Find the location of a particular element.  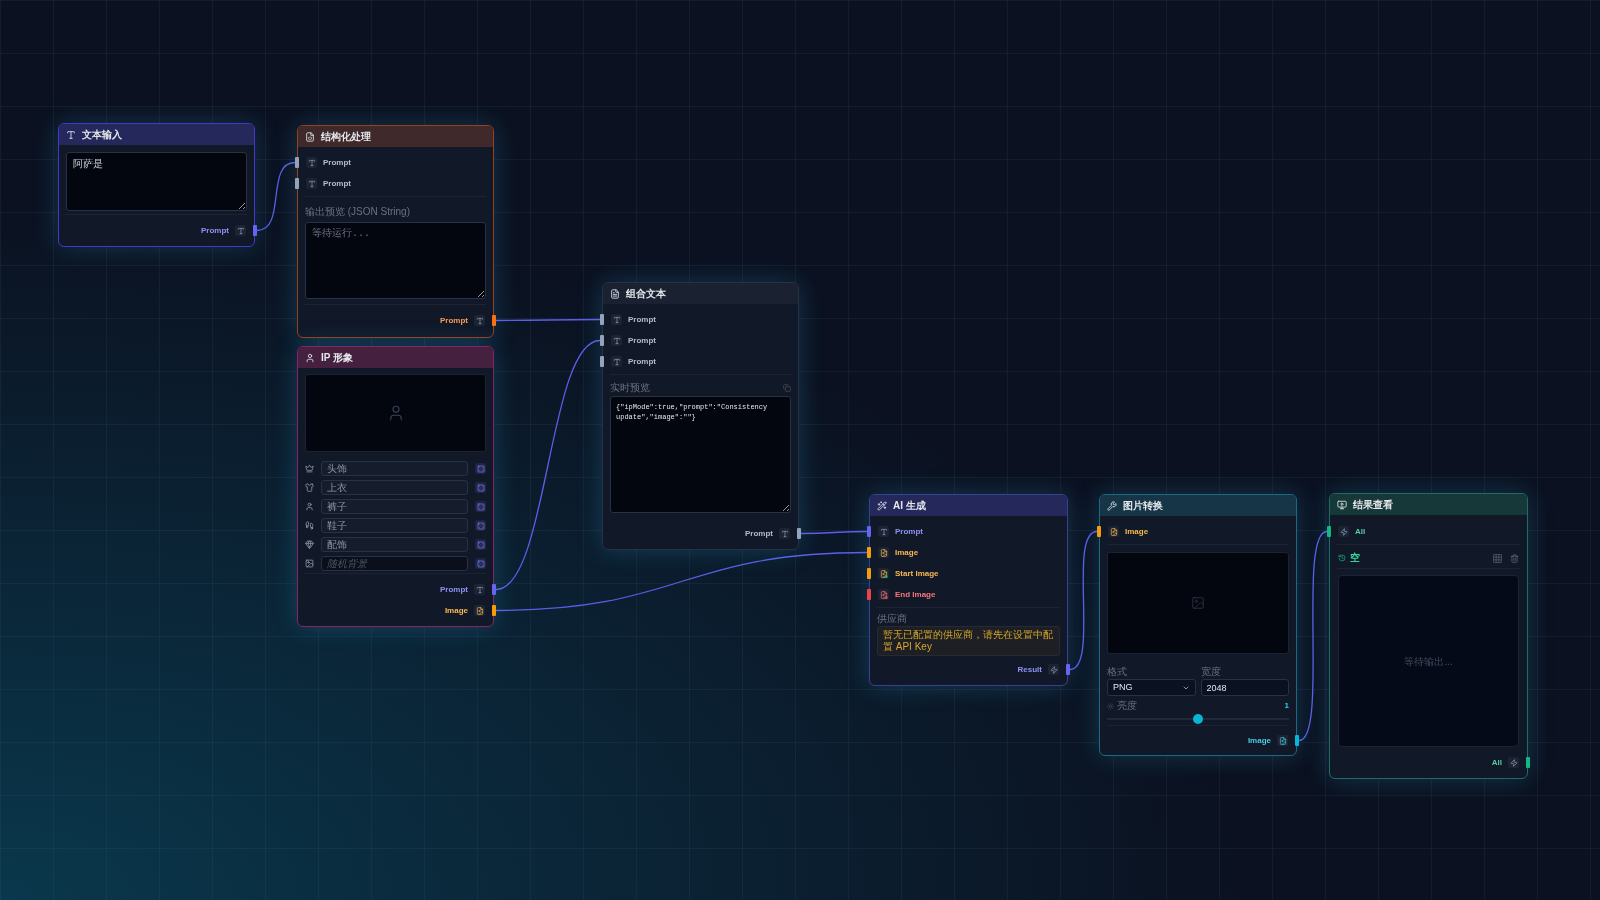

image-end-icon is located at coordinates (883, 594).